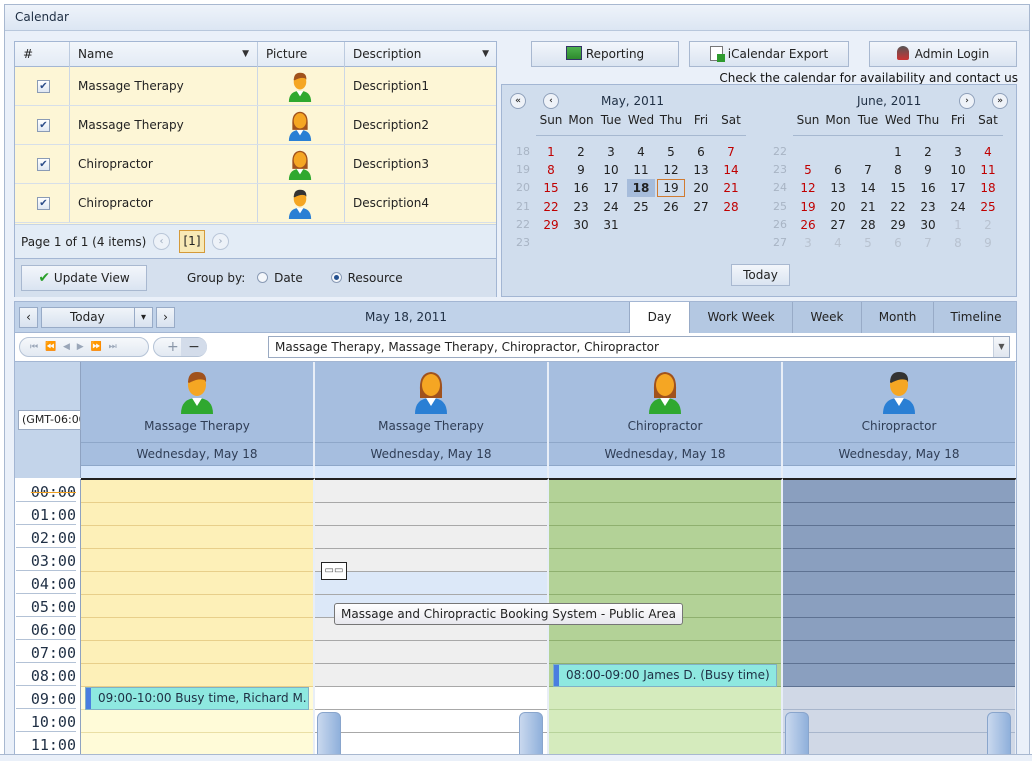  What do you see at coordinates (740, 317) in the screenshot?
I see `tab-work-week: Work Week` at bounding box center [740, 317].